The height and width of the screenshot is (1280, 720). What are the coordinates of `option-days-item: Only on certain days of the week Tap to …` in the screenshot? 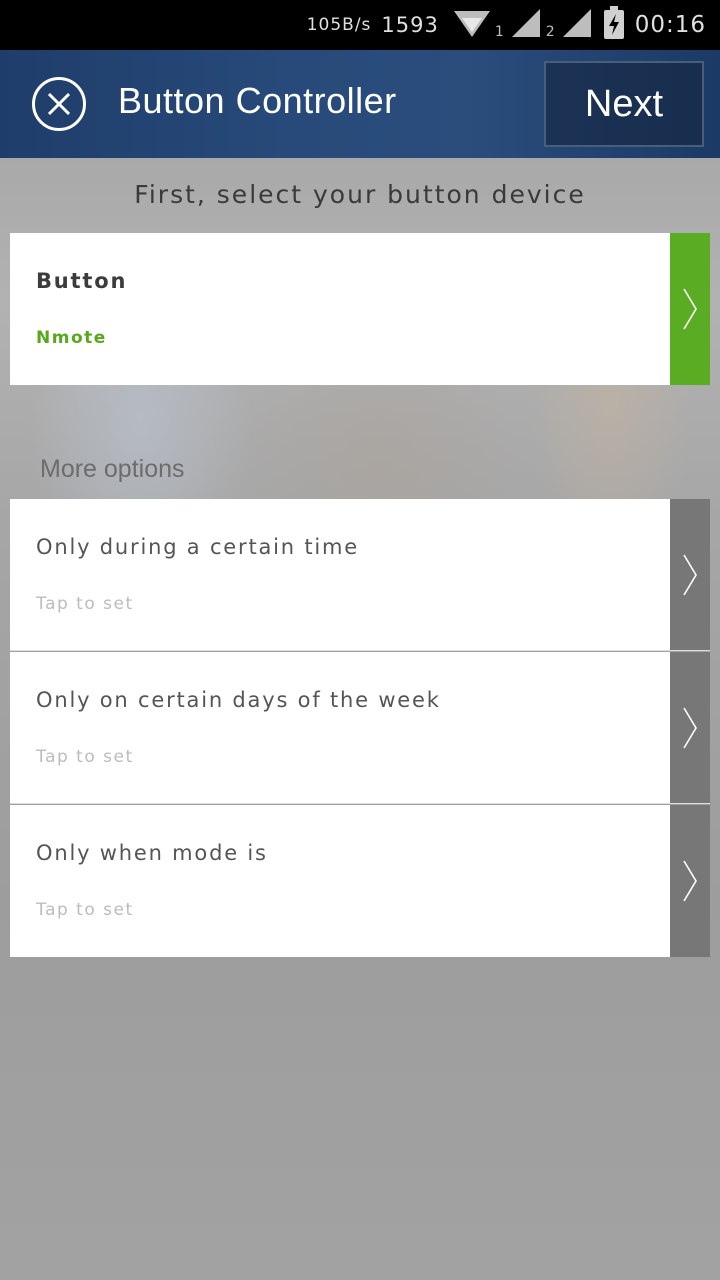 It's located at (360, 728).